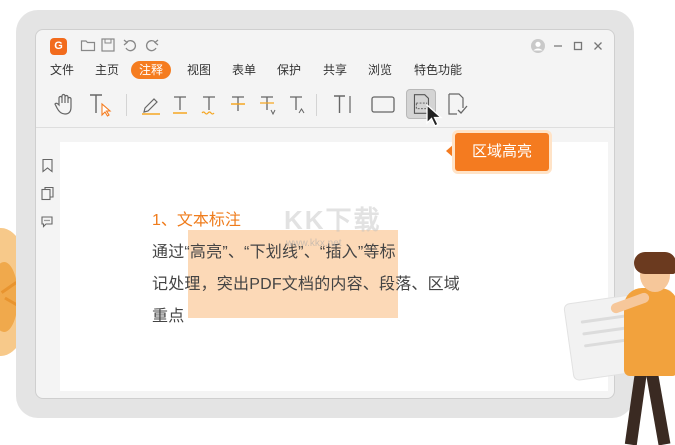 The image size is (675, 445). Describe the element at coordinates (244, 70) in the screenshot. I see `menu-form: 表单` at that location.